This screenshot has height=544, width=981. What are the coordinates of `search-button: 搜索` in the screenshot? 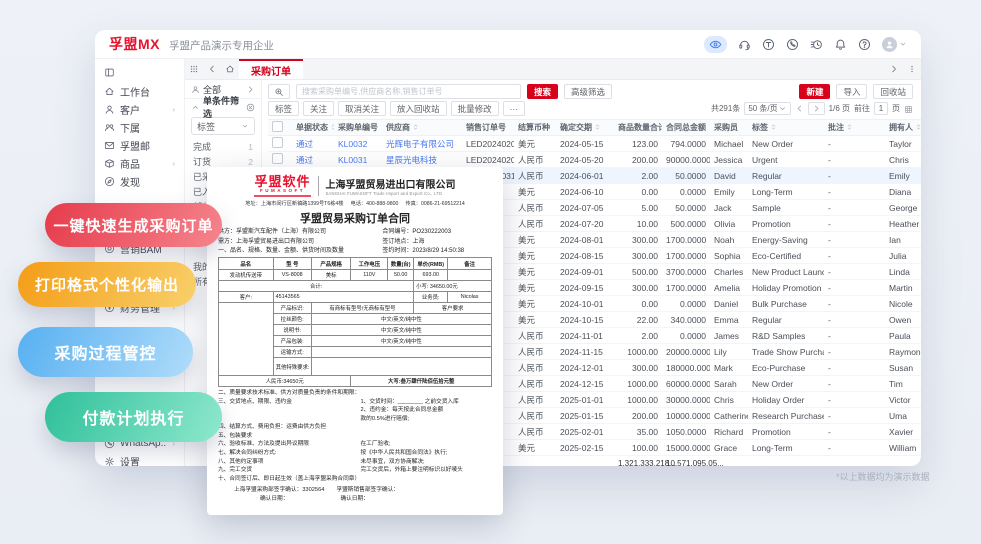 It's located at (543, 91).